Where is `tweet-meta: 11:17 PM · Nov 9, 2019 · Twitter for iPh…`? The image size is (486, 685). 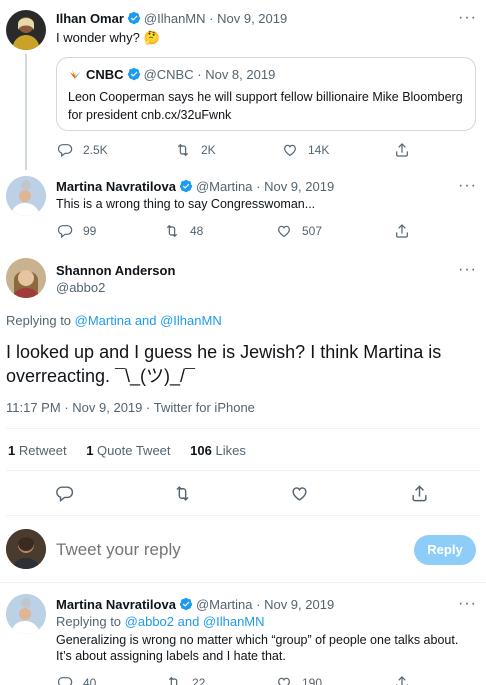 tweet-meta: 11:17 PM · Nov 9, 2019 · Twitter for iPh… is located at coordinates (130, 407).